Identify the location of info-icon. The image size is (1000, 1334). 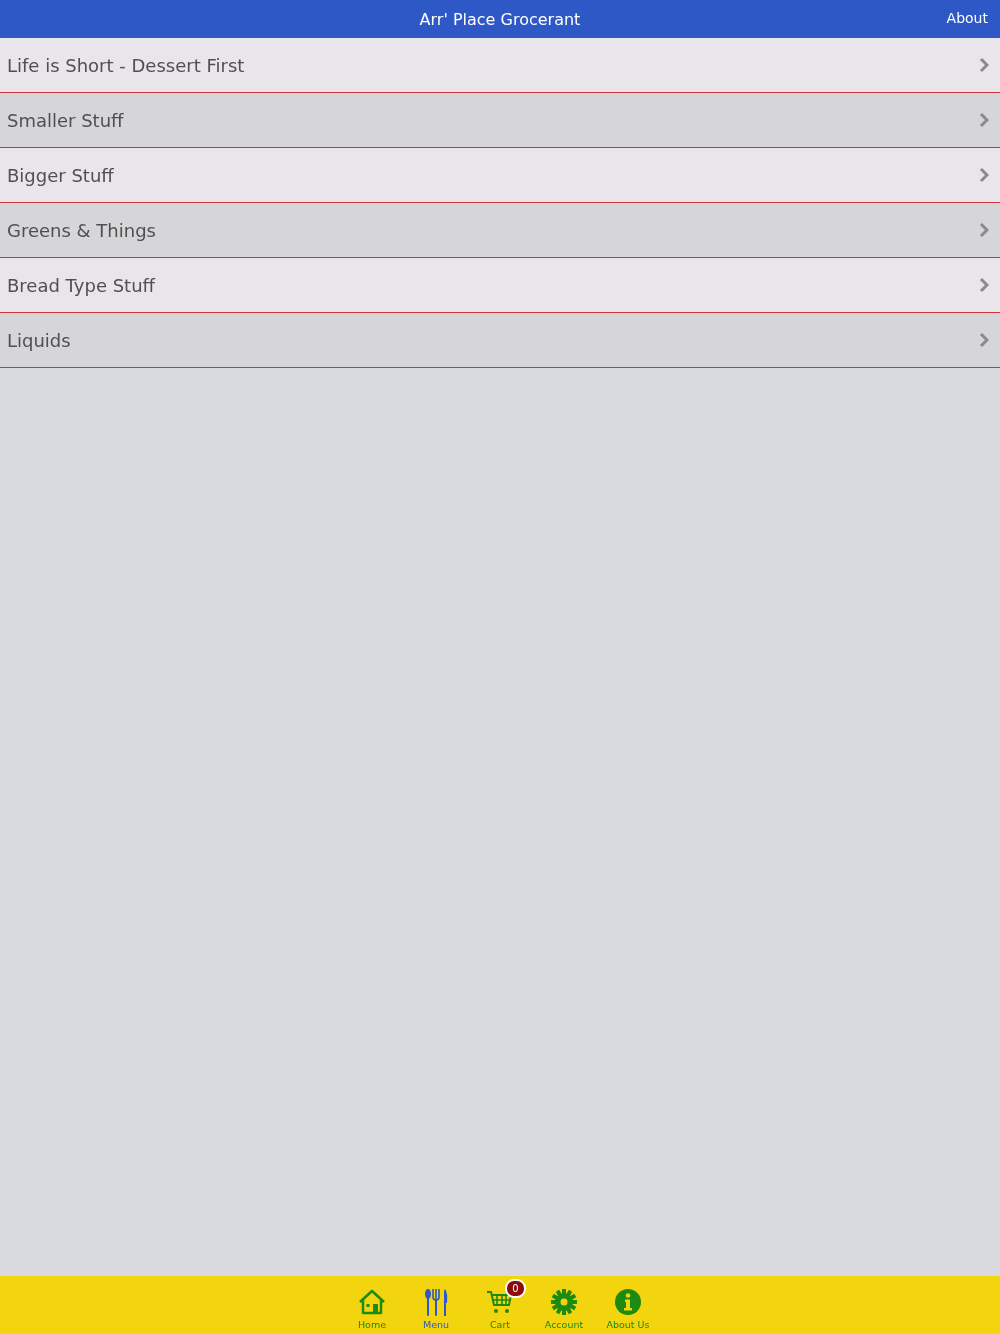
(628, 1302).